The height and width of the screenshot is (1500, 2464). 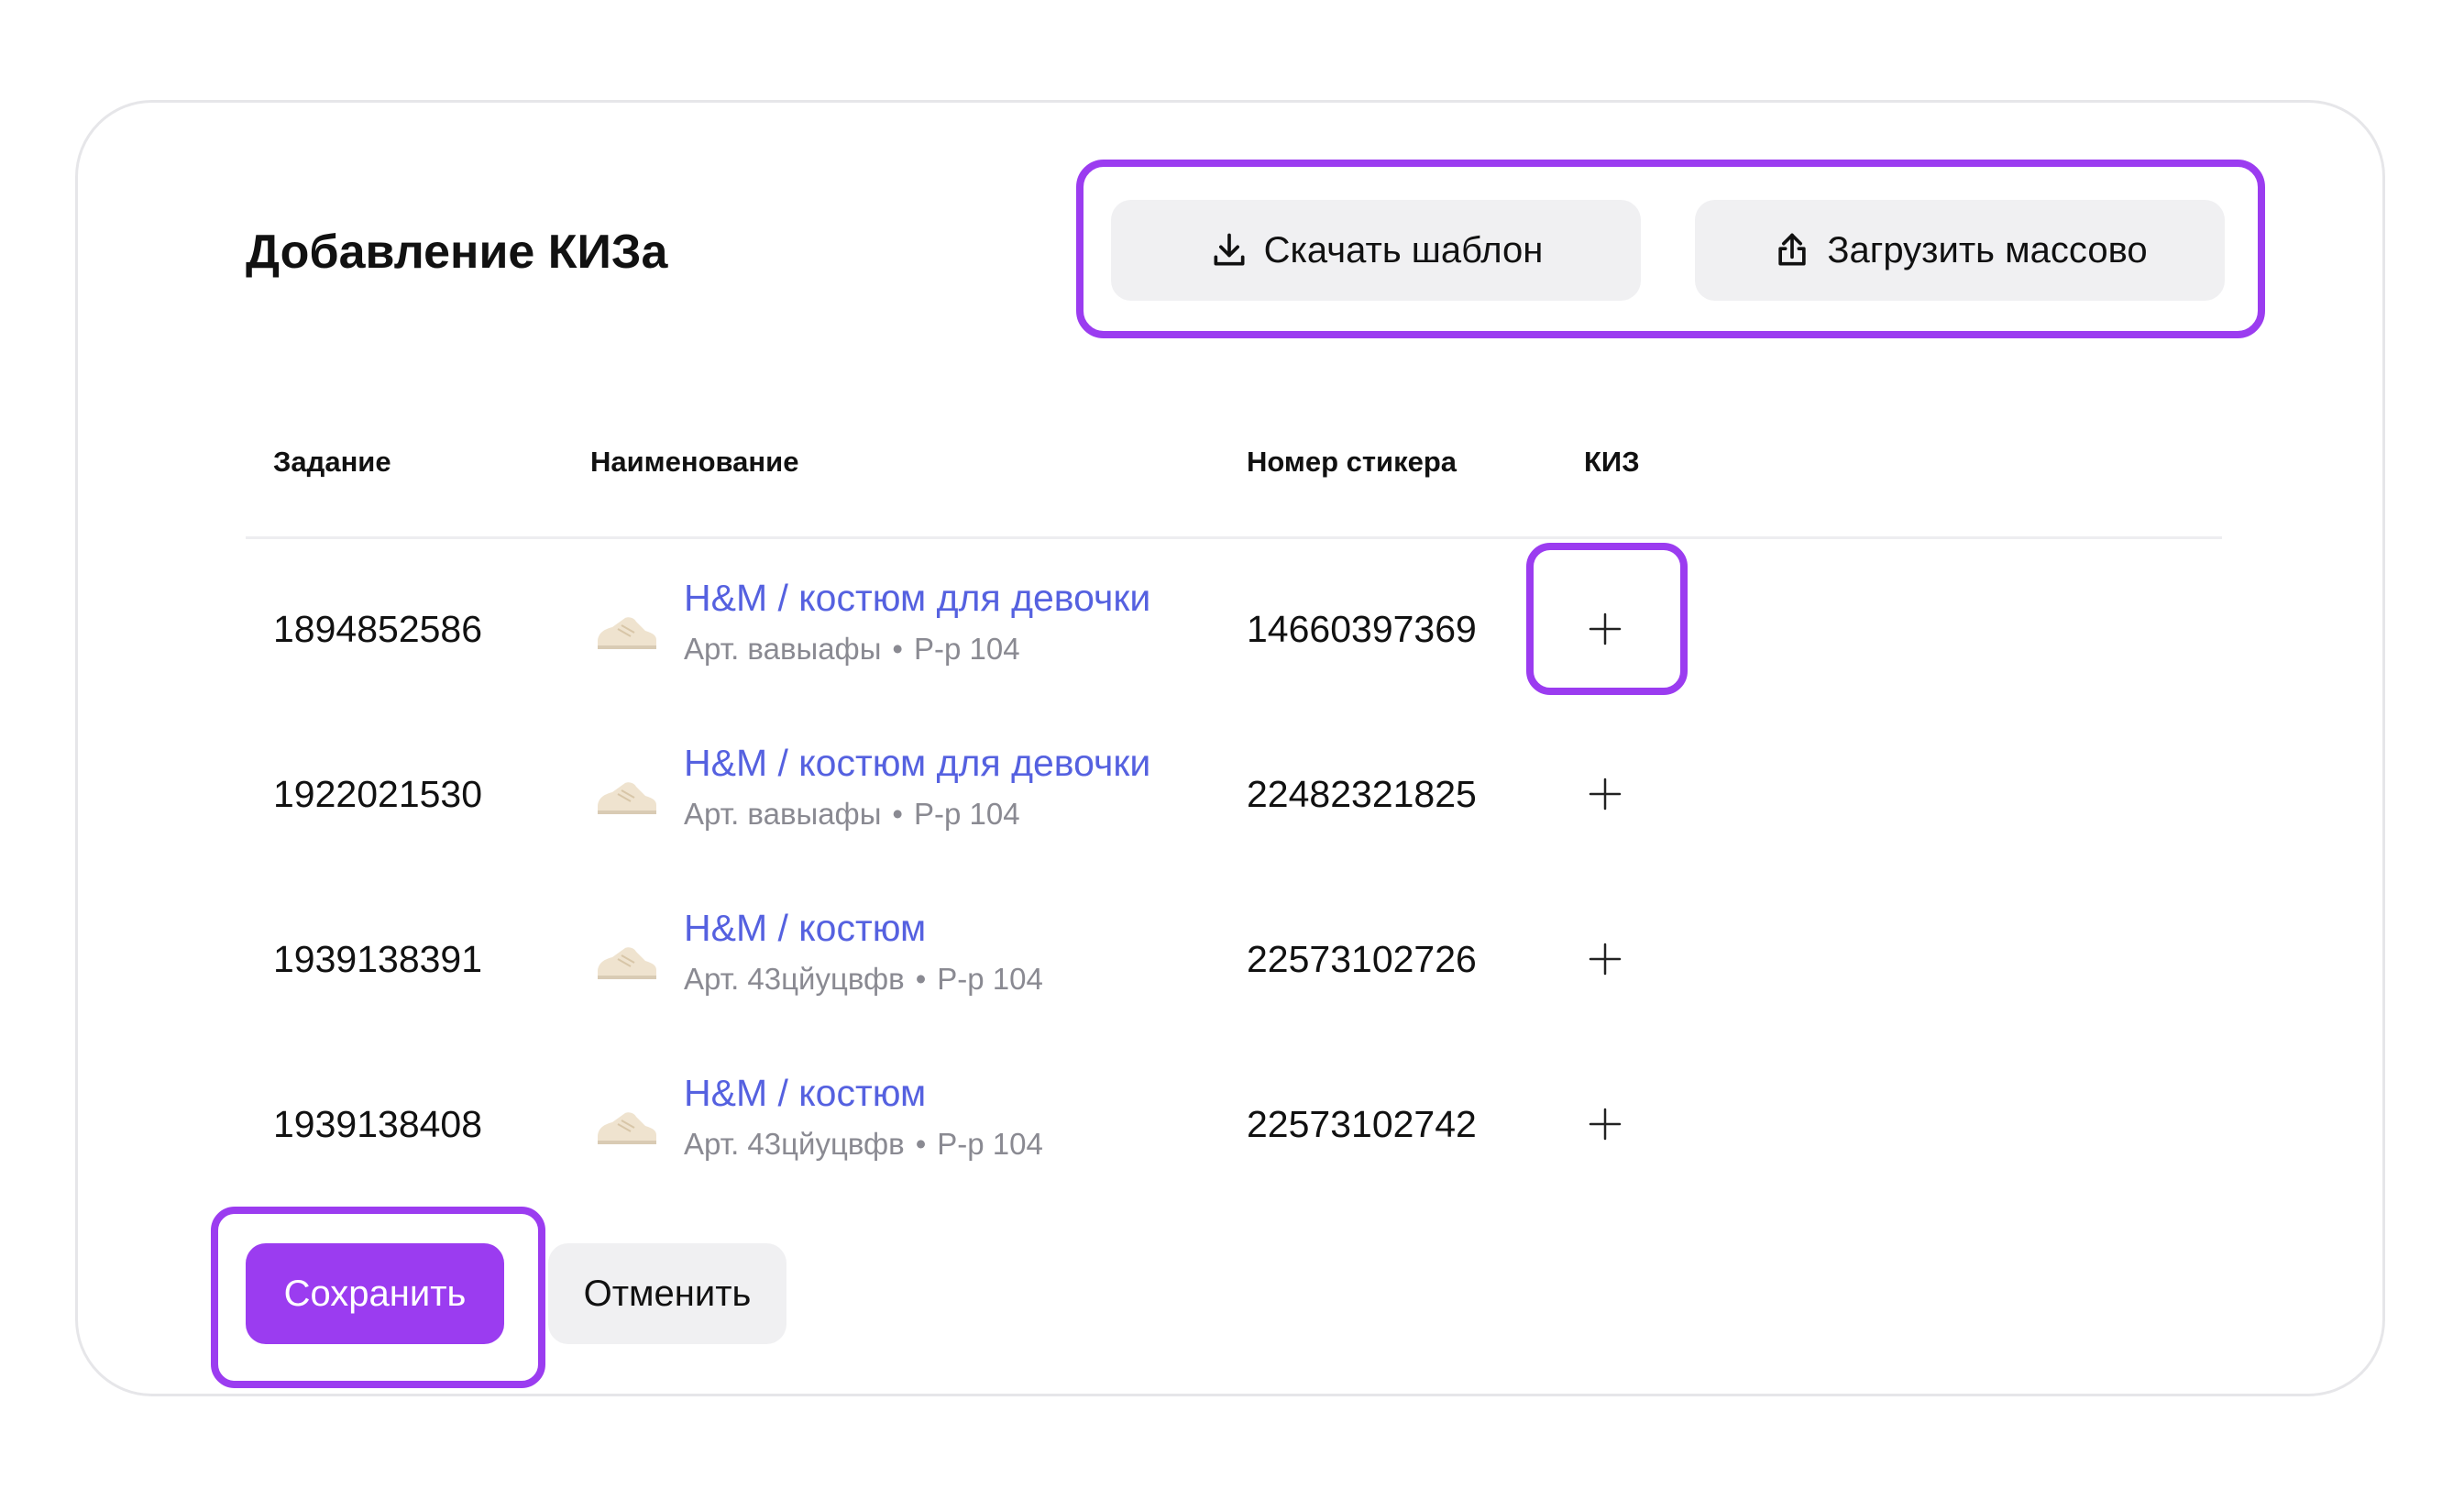 What do you see at coordinates (1607, 619) in the screenshot?
I see `highlight-frame-add-kiz` at bounding box center [1607, 619].